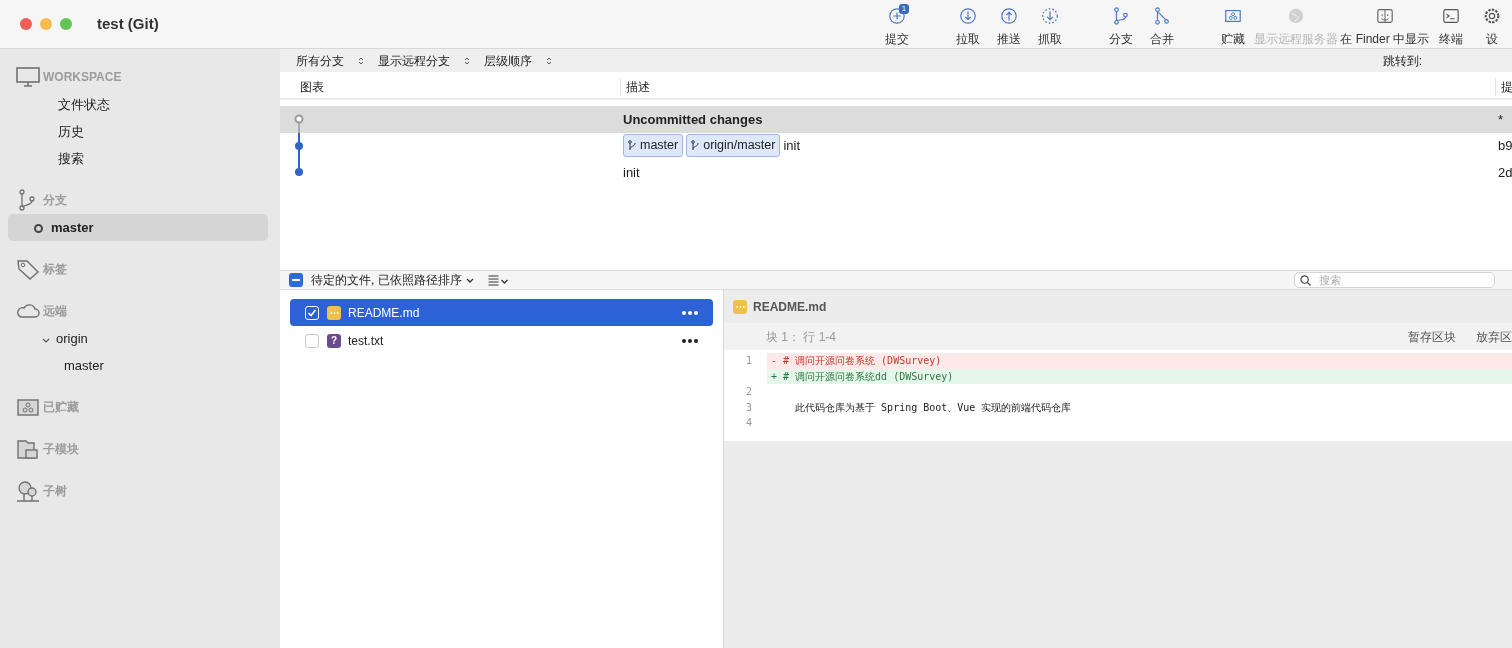  What do you see at coordinates (55, 269) in the screenshot?
I see `section-label: 标签` at bounding box center [55, 269].